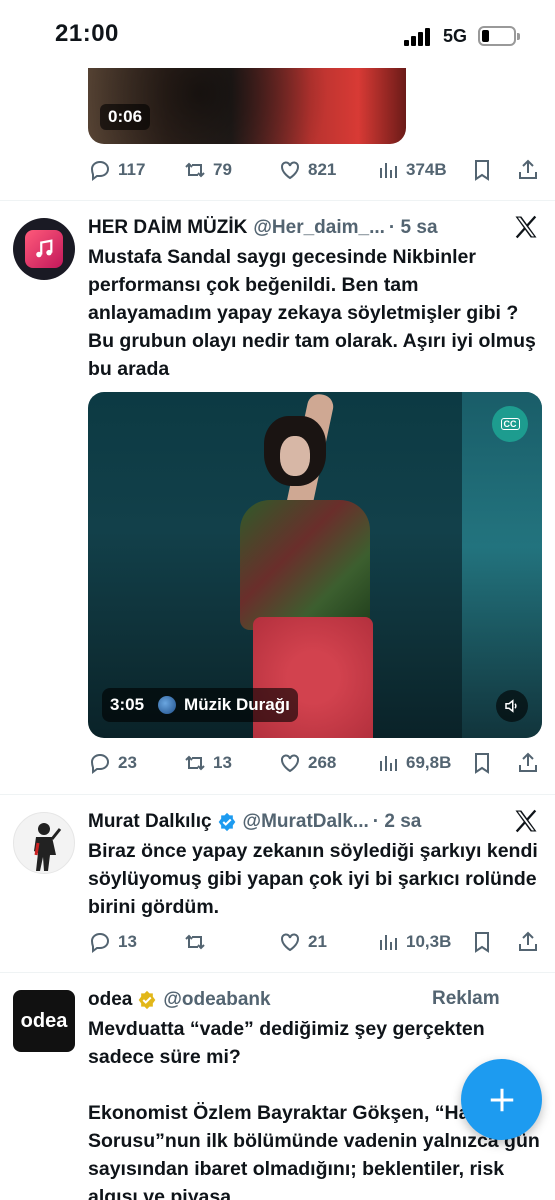 Image resolution: width=555 pixels, height=1200 pixels. Describe the element at coordinates (307, 170) in the screenshot. I see `like-button: 821` at that location.